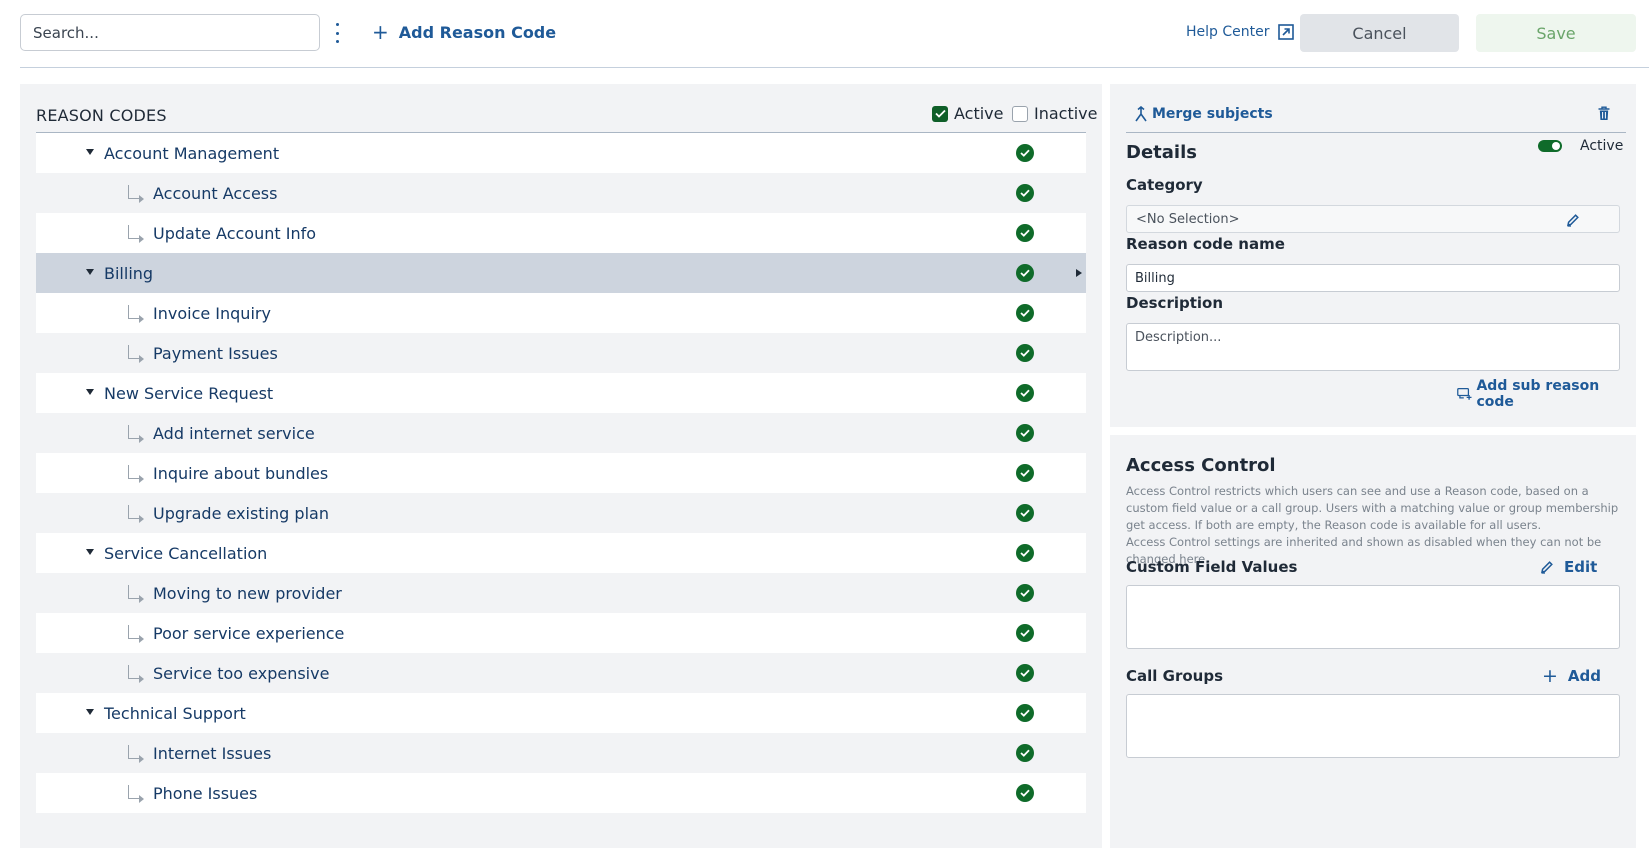 The image size is (1649, 863). I want to click on inactive-filter-label: Inactive, so click(1066, 113).